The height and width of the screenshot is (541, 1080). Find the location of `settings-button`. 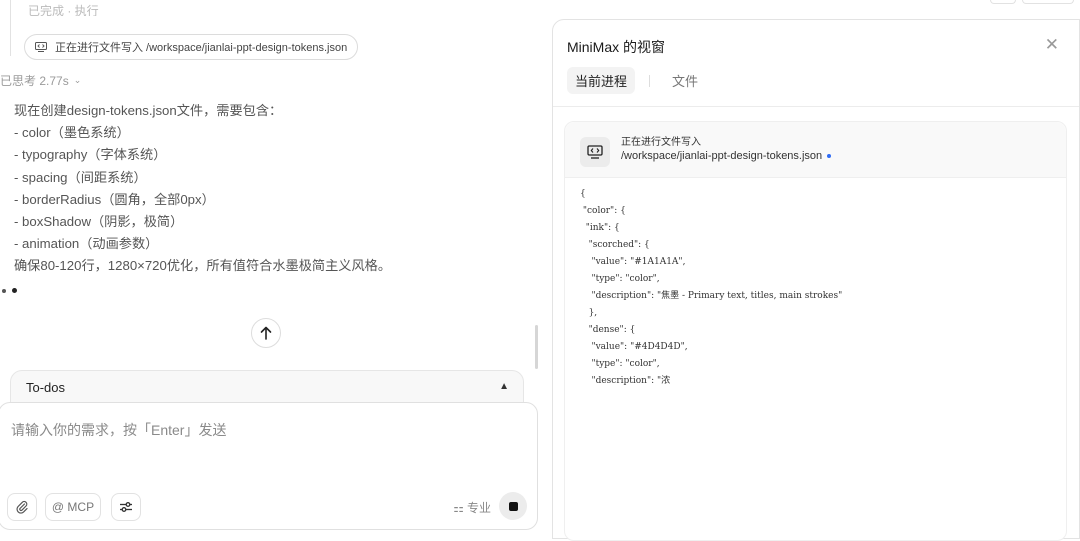

settings-button is located at coordinates (126, 507).